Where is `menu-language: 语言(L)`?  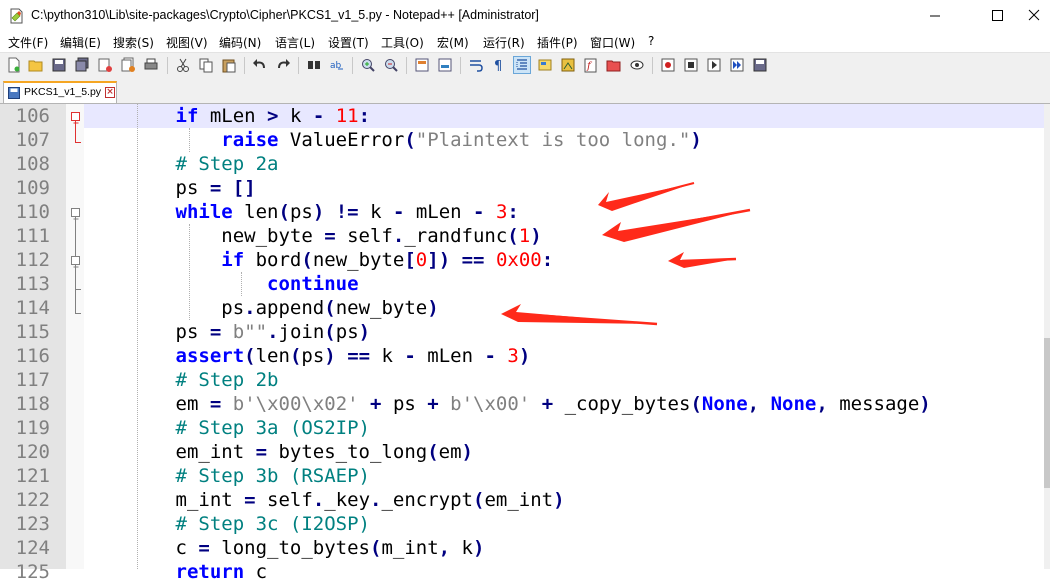
menu-language: 语言(L) is located at coordinates (295, 42).